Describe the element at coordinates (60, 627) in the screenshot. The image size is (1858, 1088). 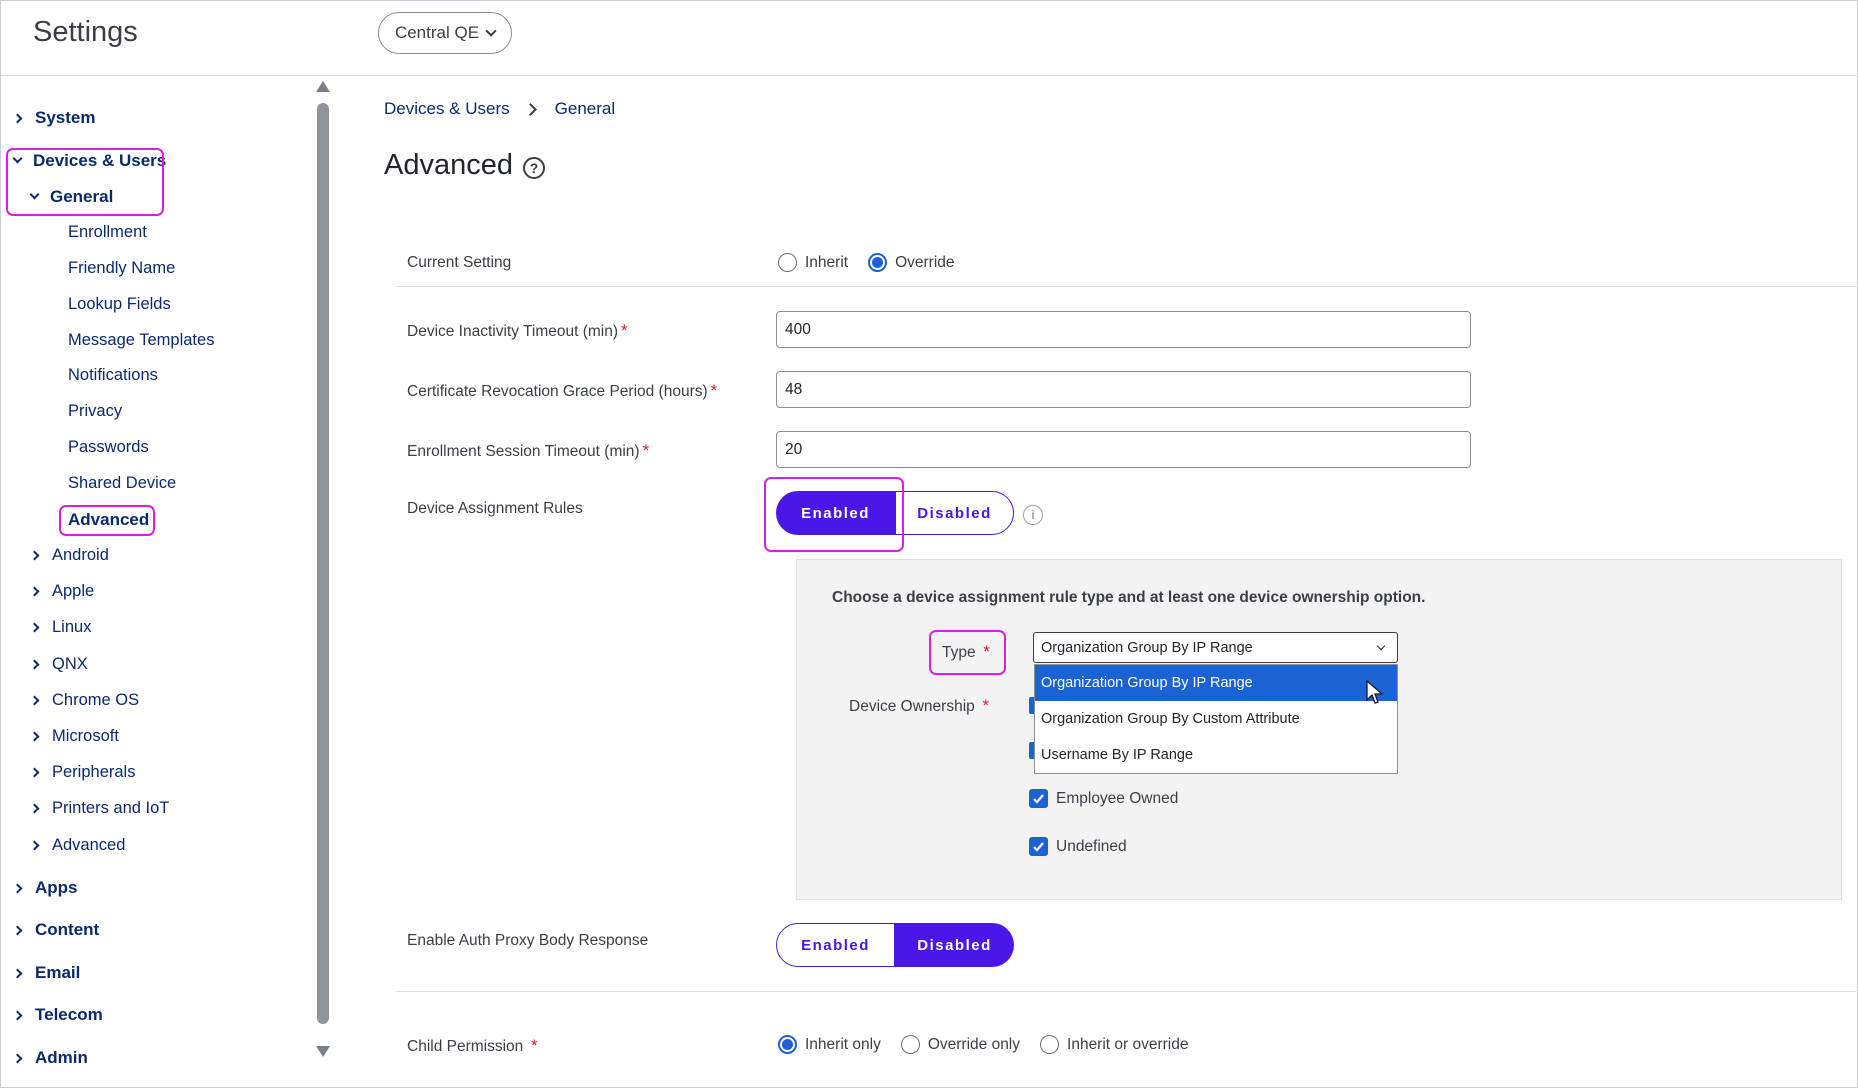
I see `sidebar-item-linux: Linux` at that location.